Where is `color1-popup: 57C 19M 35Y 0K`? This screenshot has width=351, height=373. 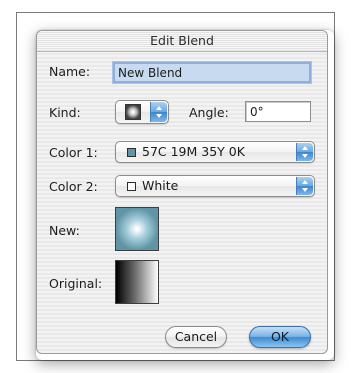 color1-popup: 57C 19M 35Y 0K is located at coordinates (215, 152).